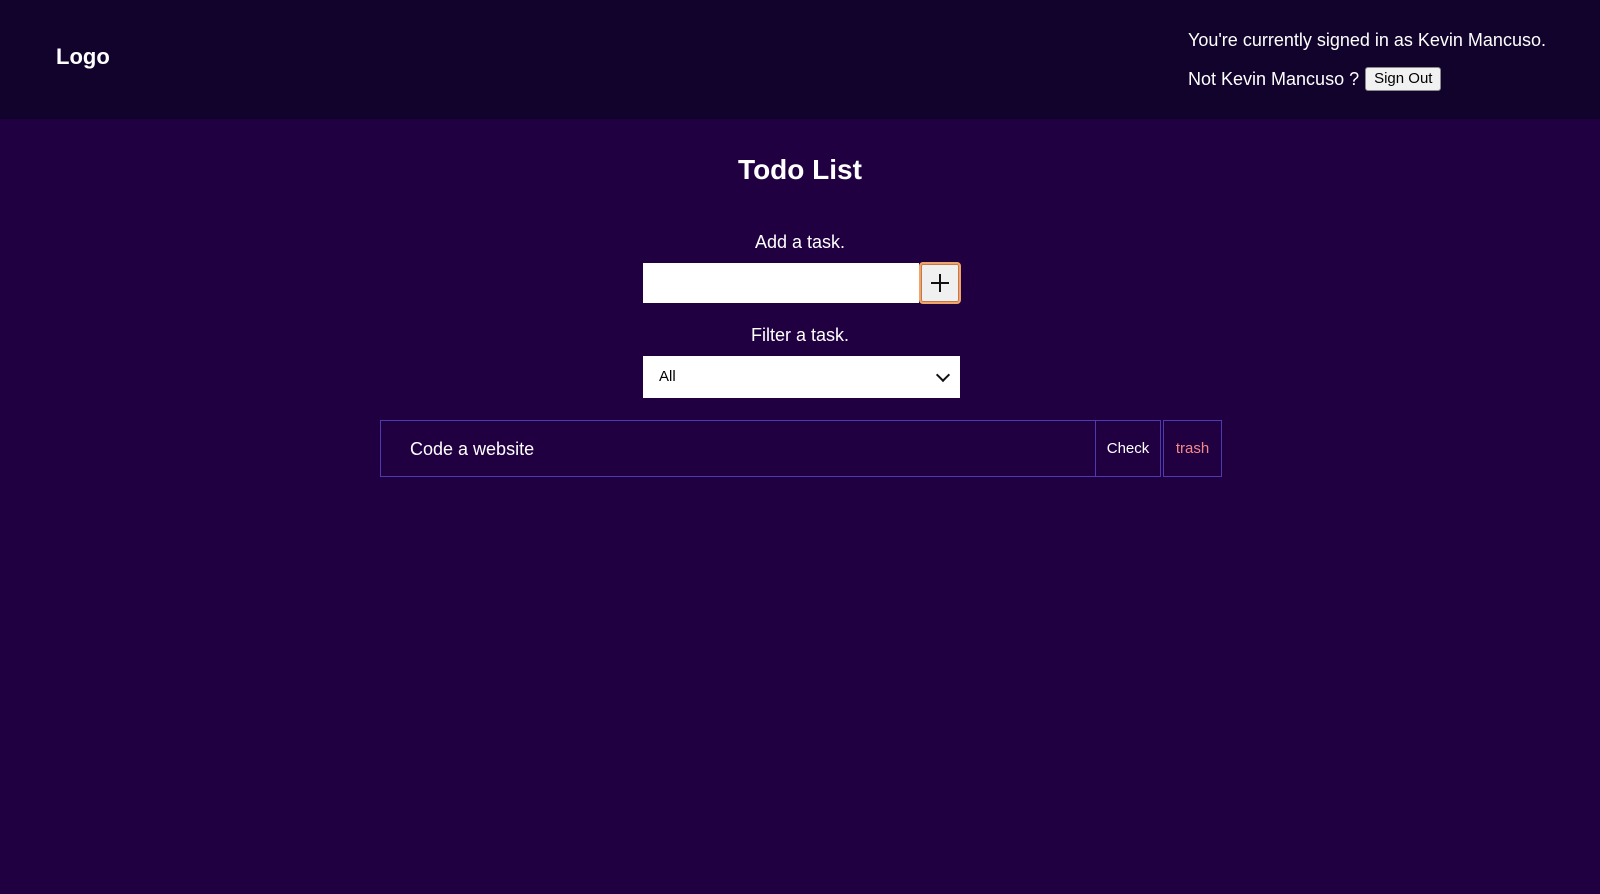 The height and width of the screenshot is (894, 1600). What do you see at coordinates (1192, 448) in the screenshot?
I see `trash-button: trash` at bounding box center [1192, 448].